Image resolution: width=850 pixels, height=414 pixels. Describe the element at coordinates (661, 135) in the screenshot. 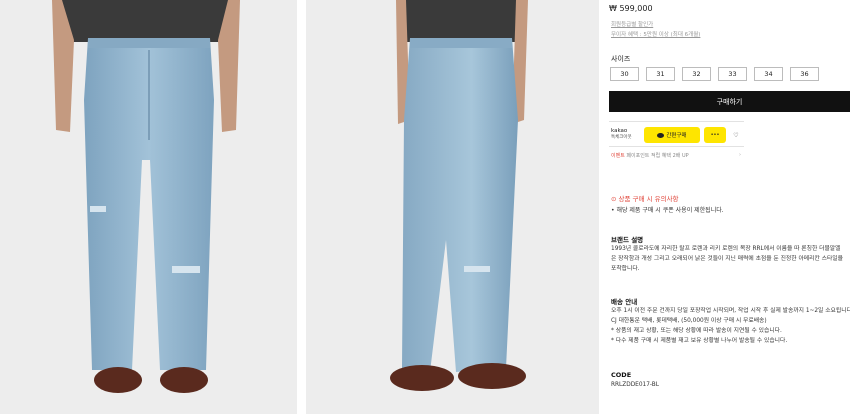

I see `talk-bubble-icon` at that location.